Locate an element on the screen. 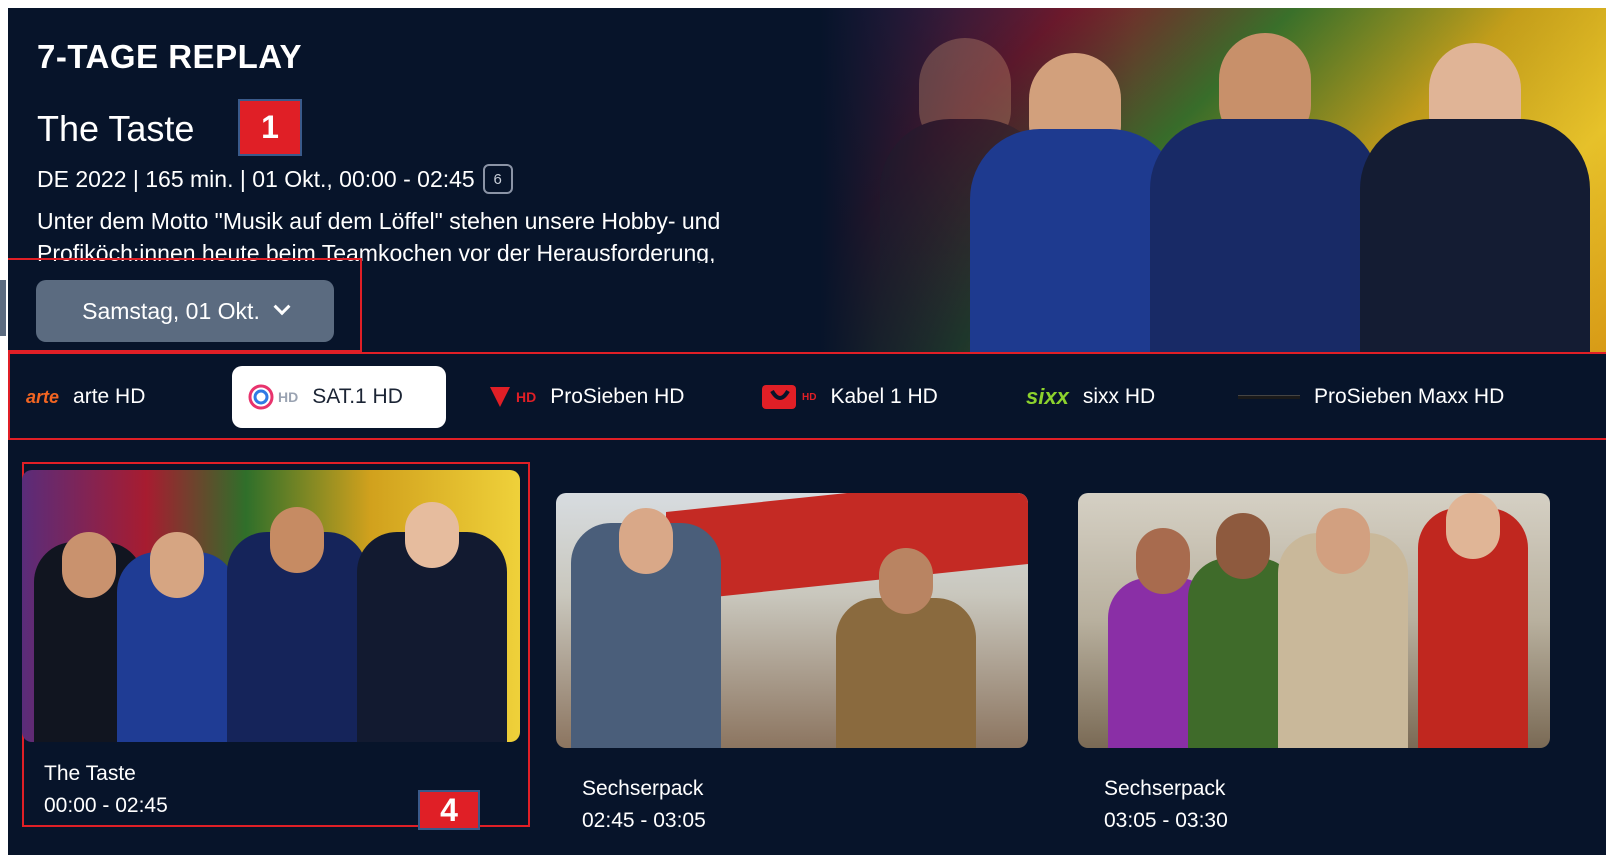  show-title: The Taste is located at coordinates (116, 128).